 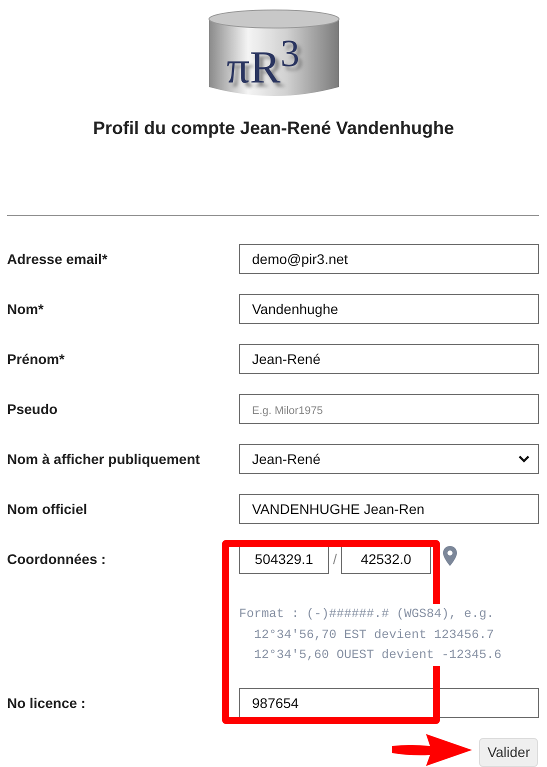 What do you see at coordinates (389, 459) in the screenshot?
I see `dropdown: Jean-René` at bounding box center [389, 459].